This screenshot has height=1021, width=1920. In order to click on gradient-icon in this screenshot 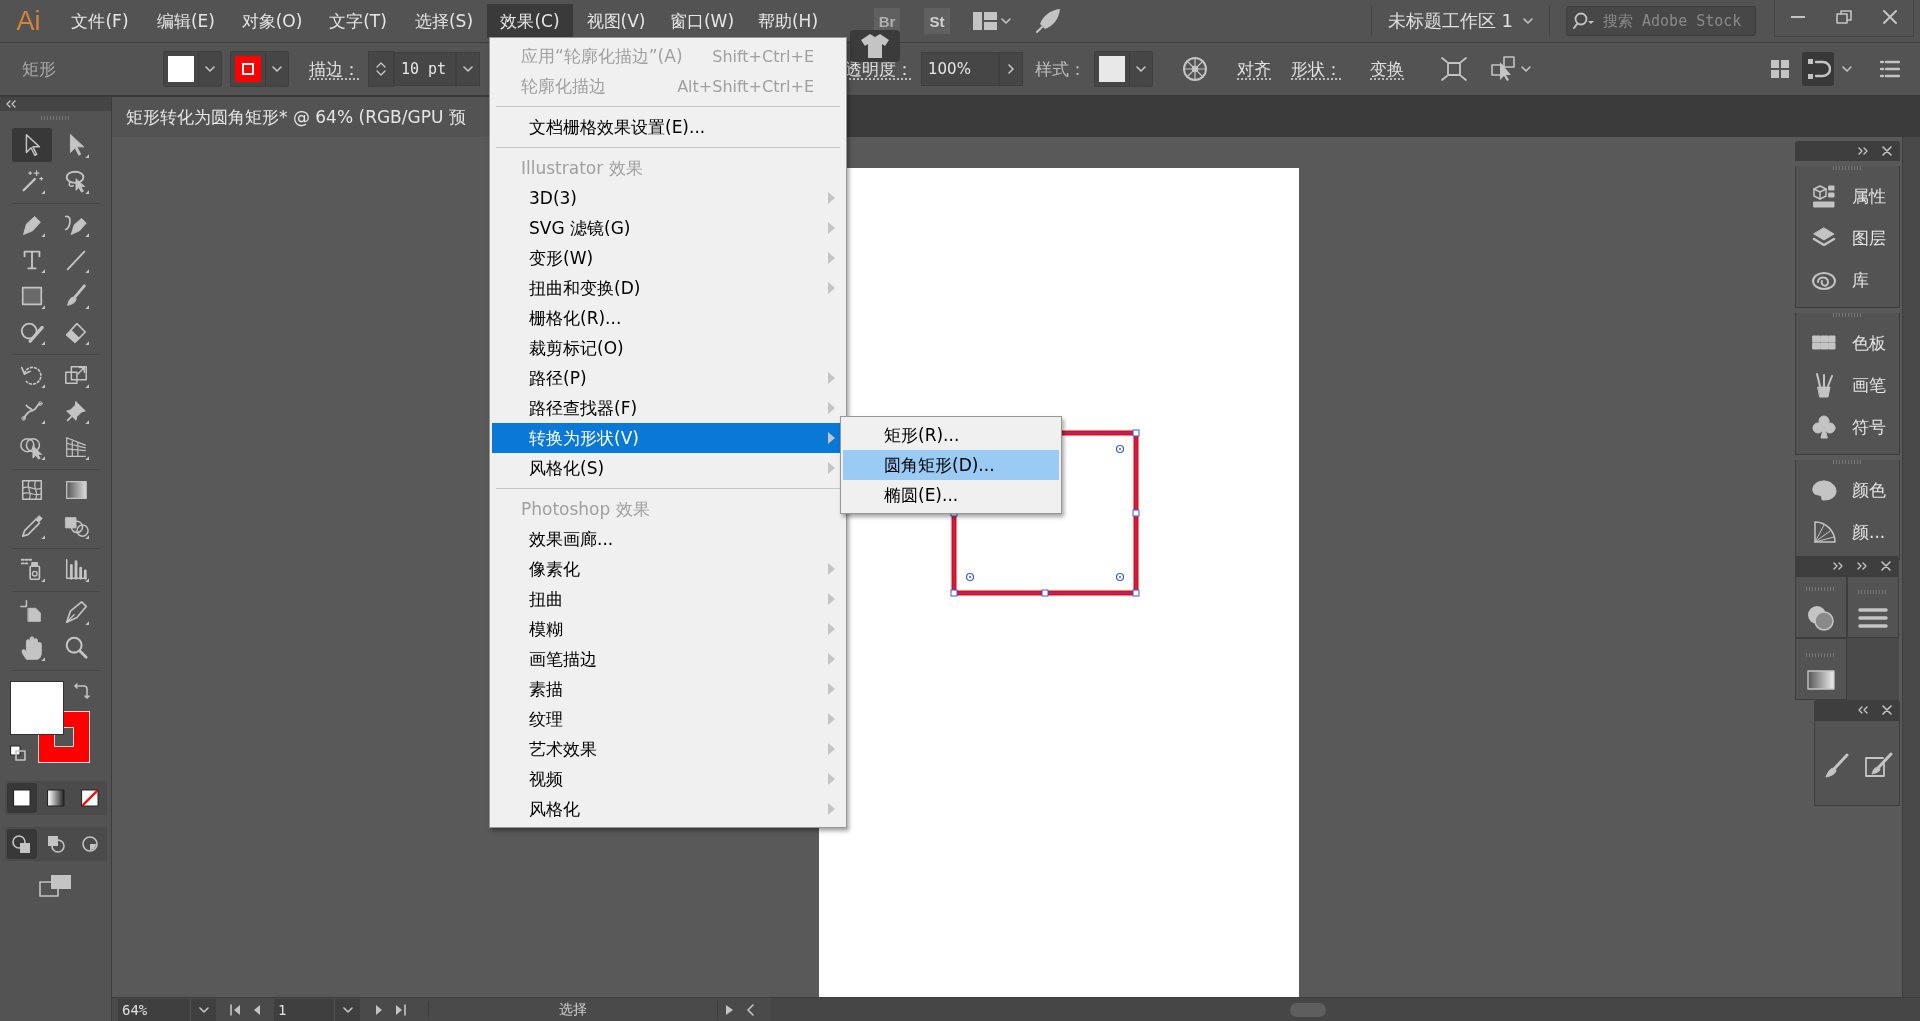, I will do `click(1821, 680)`.